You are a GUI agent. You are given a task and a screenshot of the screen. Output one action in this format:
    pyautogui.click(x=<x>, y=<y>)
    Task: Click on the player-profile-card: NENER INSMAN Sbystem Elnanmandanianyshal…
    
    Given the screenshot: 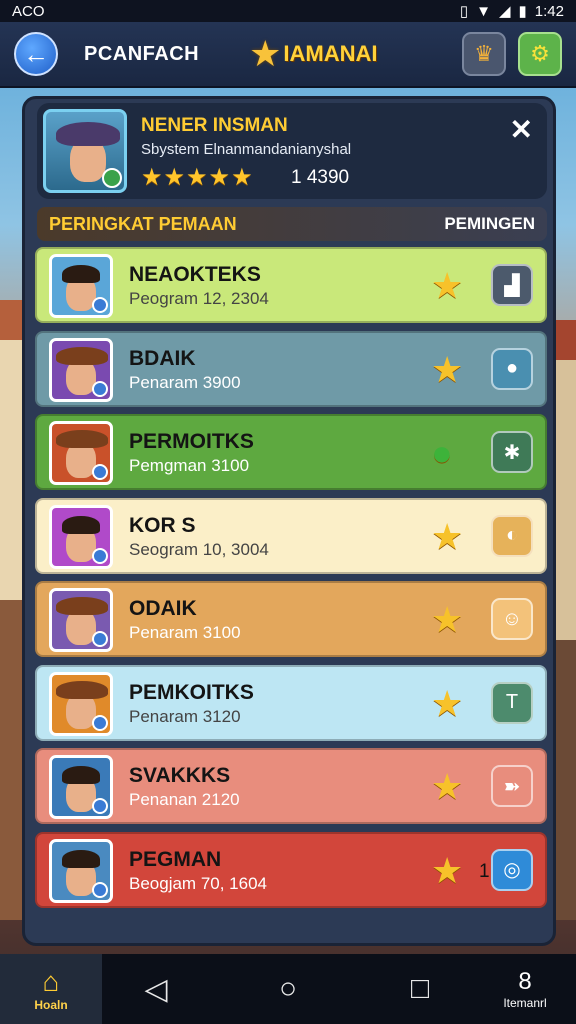 What is the action you would take?
    pyautogui.click(x=292, y=151)
    